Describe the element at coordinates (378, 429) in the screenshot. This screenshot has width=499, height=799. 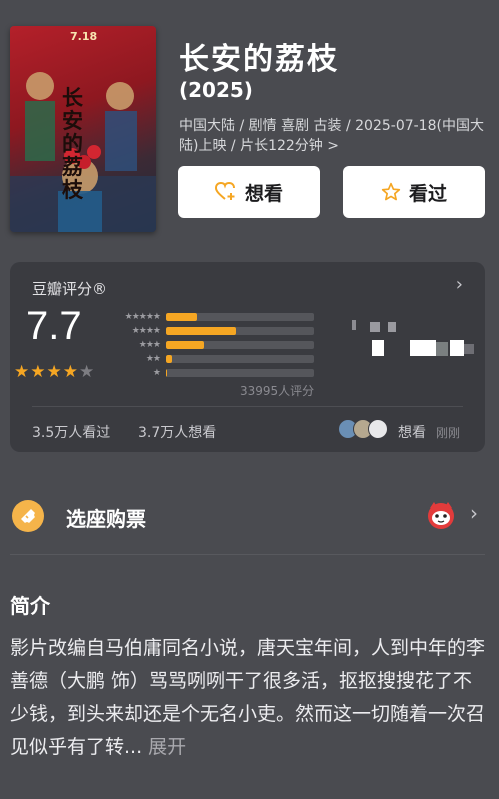
I see `avatar` at that location.